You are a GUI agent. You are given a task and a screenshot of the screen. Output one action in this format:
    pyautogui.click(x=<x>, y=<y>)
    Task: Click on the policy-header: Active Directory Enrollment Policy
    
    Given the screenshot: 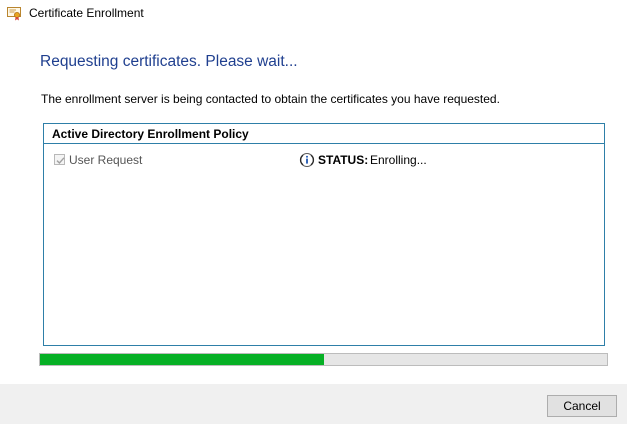 What is the action you would take?
    pyautogui.click(x=324, y=134)
    